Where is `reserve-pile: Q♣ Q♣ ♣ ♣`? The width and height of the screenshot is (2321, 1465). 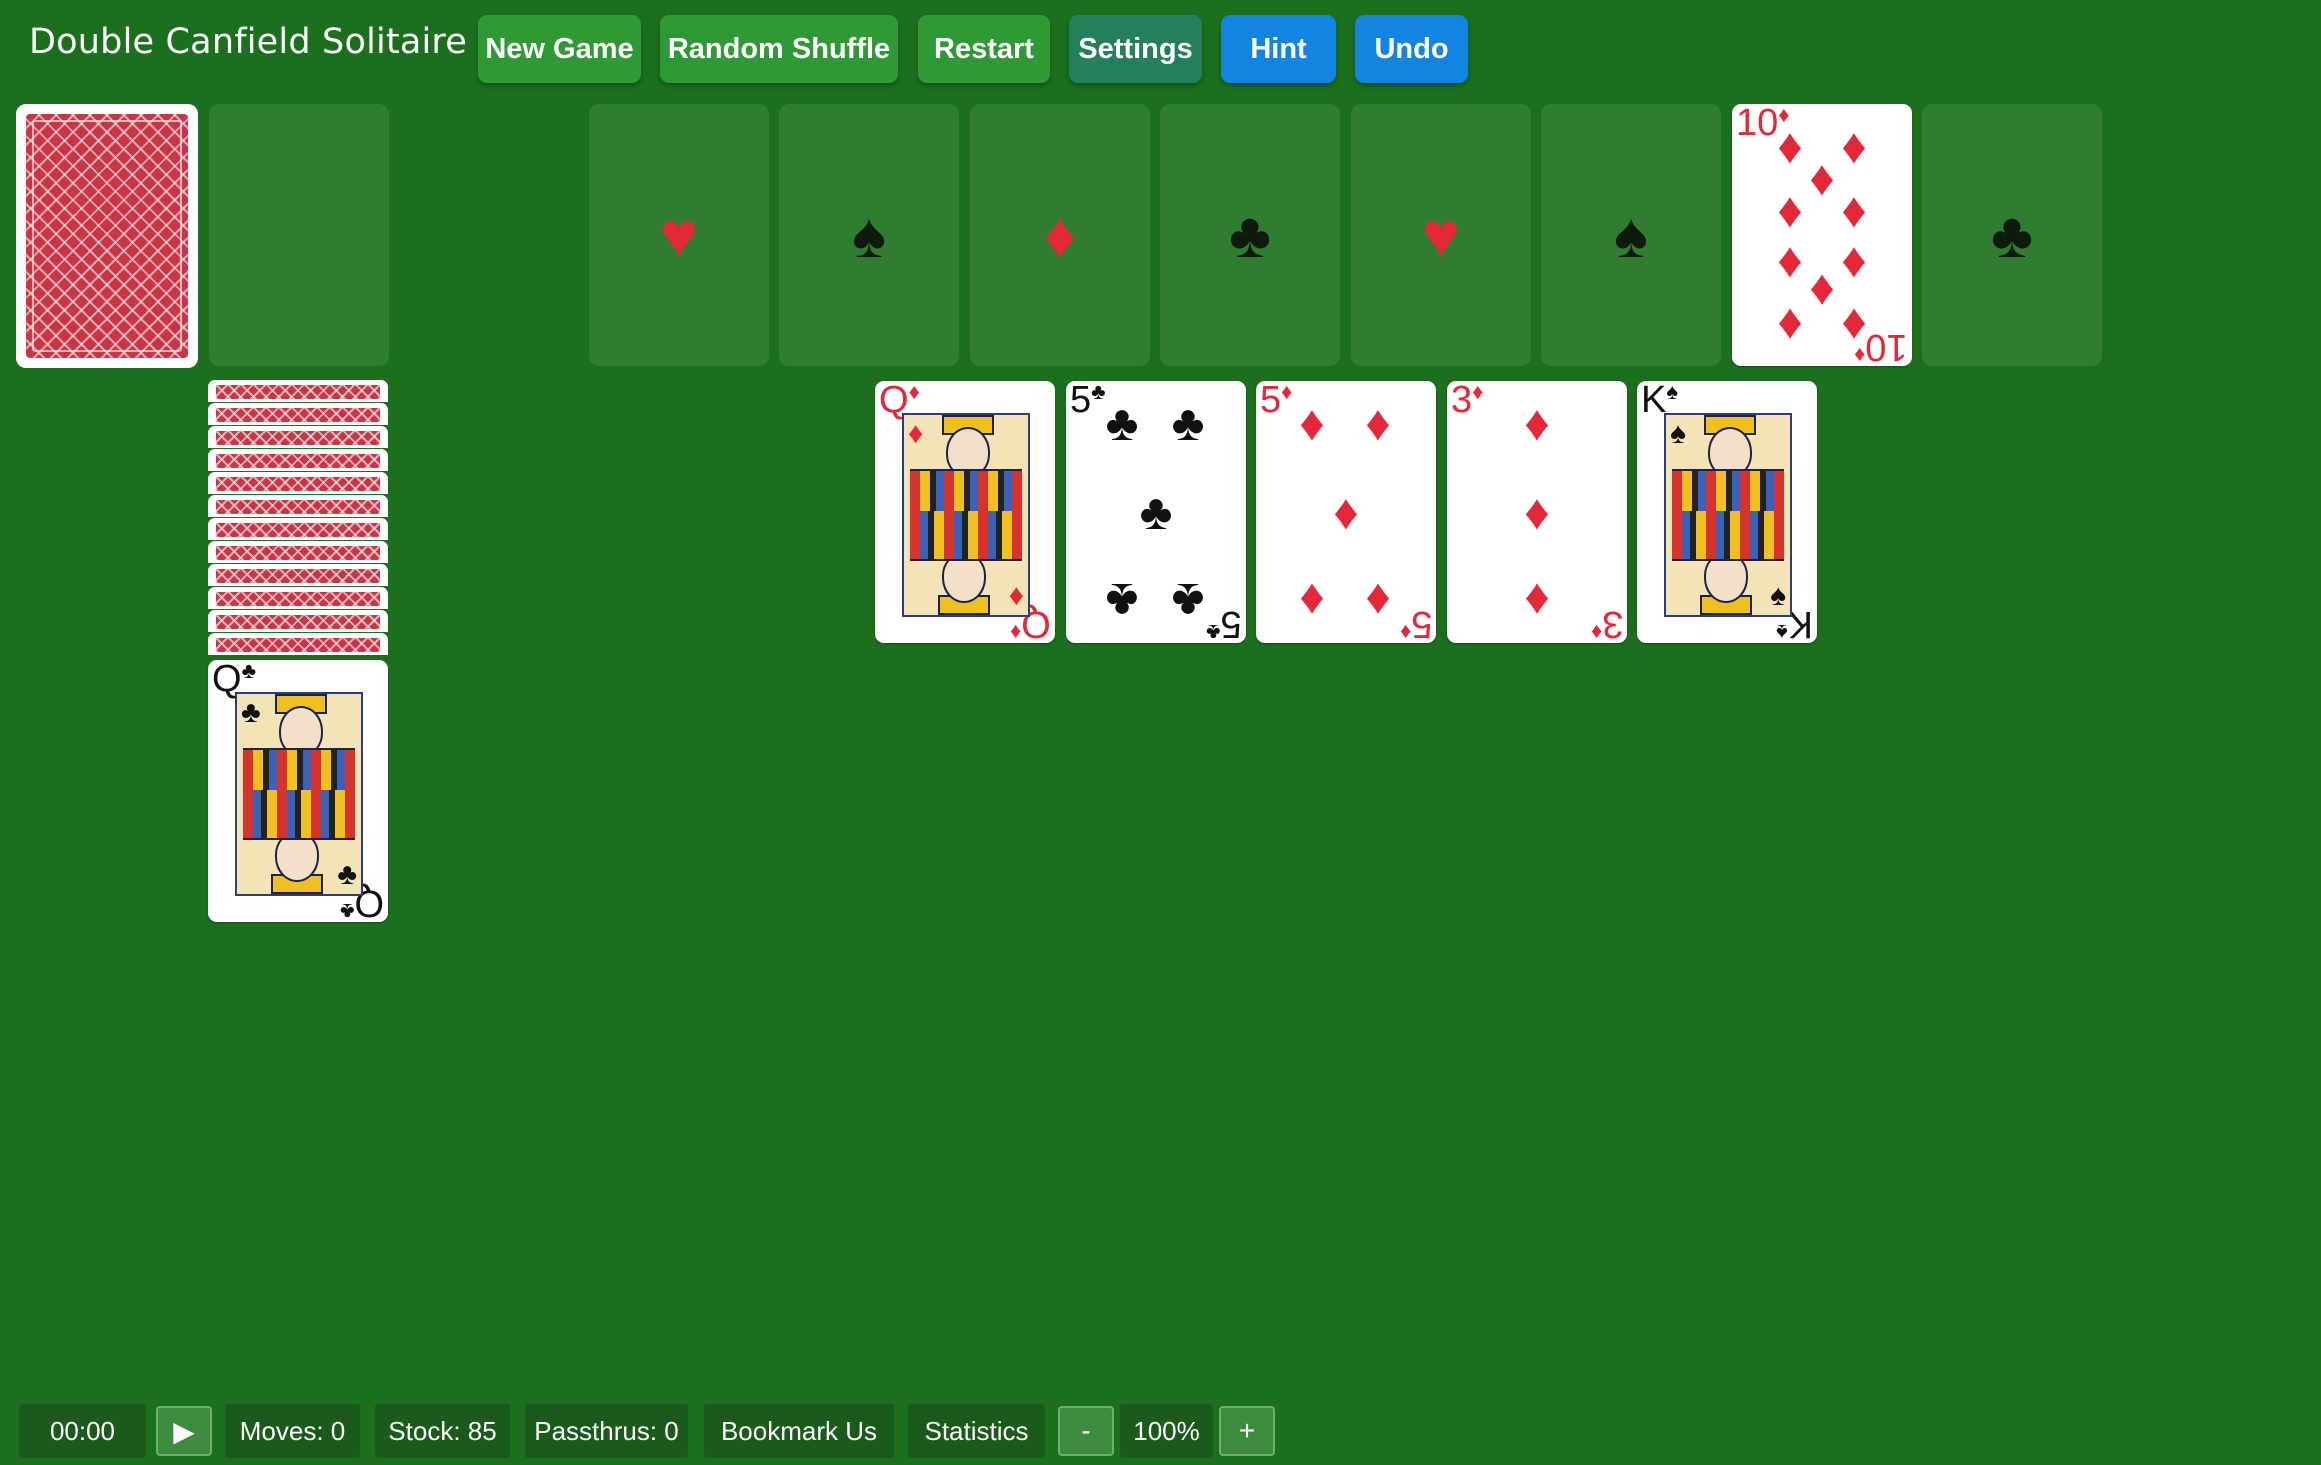 reserve-pile: Q♣ Q♣ ♣ ♣ is located at coordinates (298, 651).